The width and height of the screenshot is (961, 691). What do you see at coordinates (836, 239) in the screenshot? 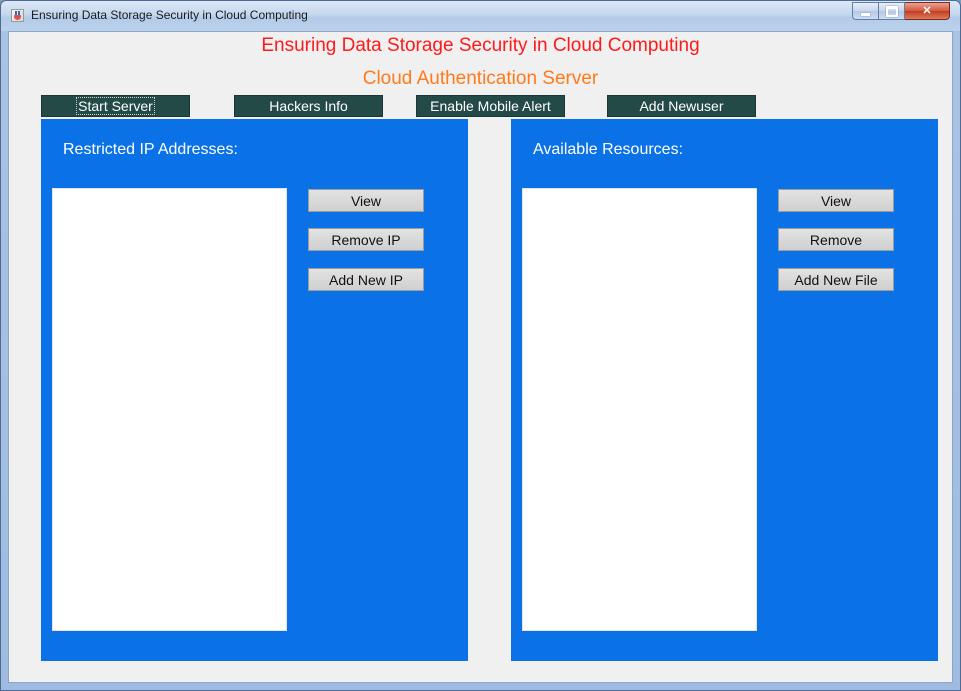
I see `remove-resource-button: Remove` at bounding box center [836, 239].